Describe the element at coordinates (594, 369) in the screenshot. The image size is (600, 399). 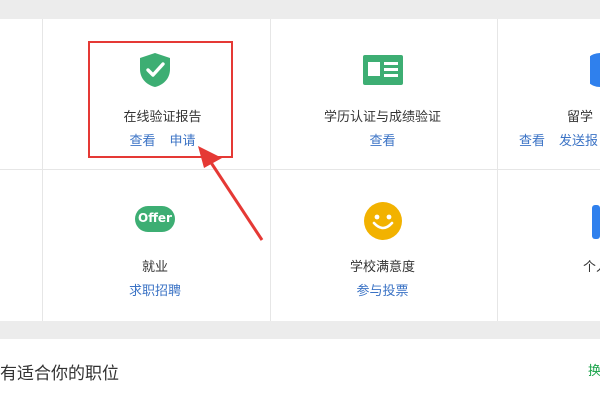
I see `refresh-link: 换` at that location.